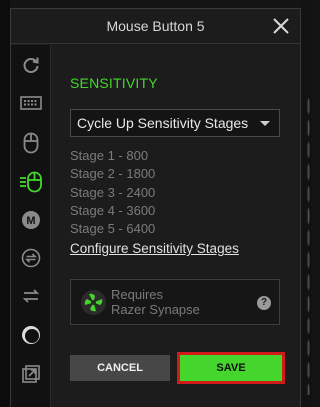  I want to click on sidebar-item-sensitivity, so click(31, 182).